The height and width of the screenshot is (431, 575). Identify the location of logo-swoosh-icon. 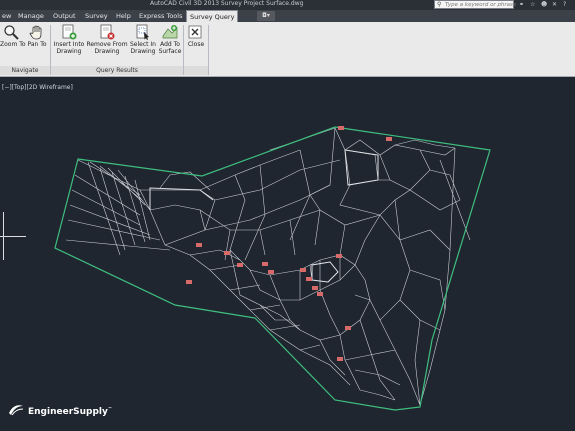
(16, 410).